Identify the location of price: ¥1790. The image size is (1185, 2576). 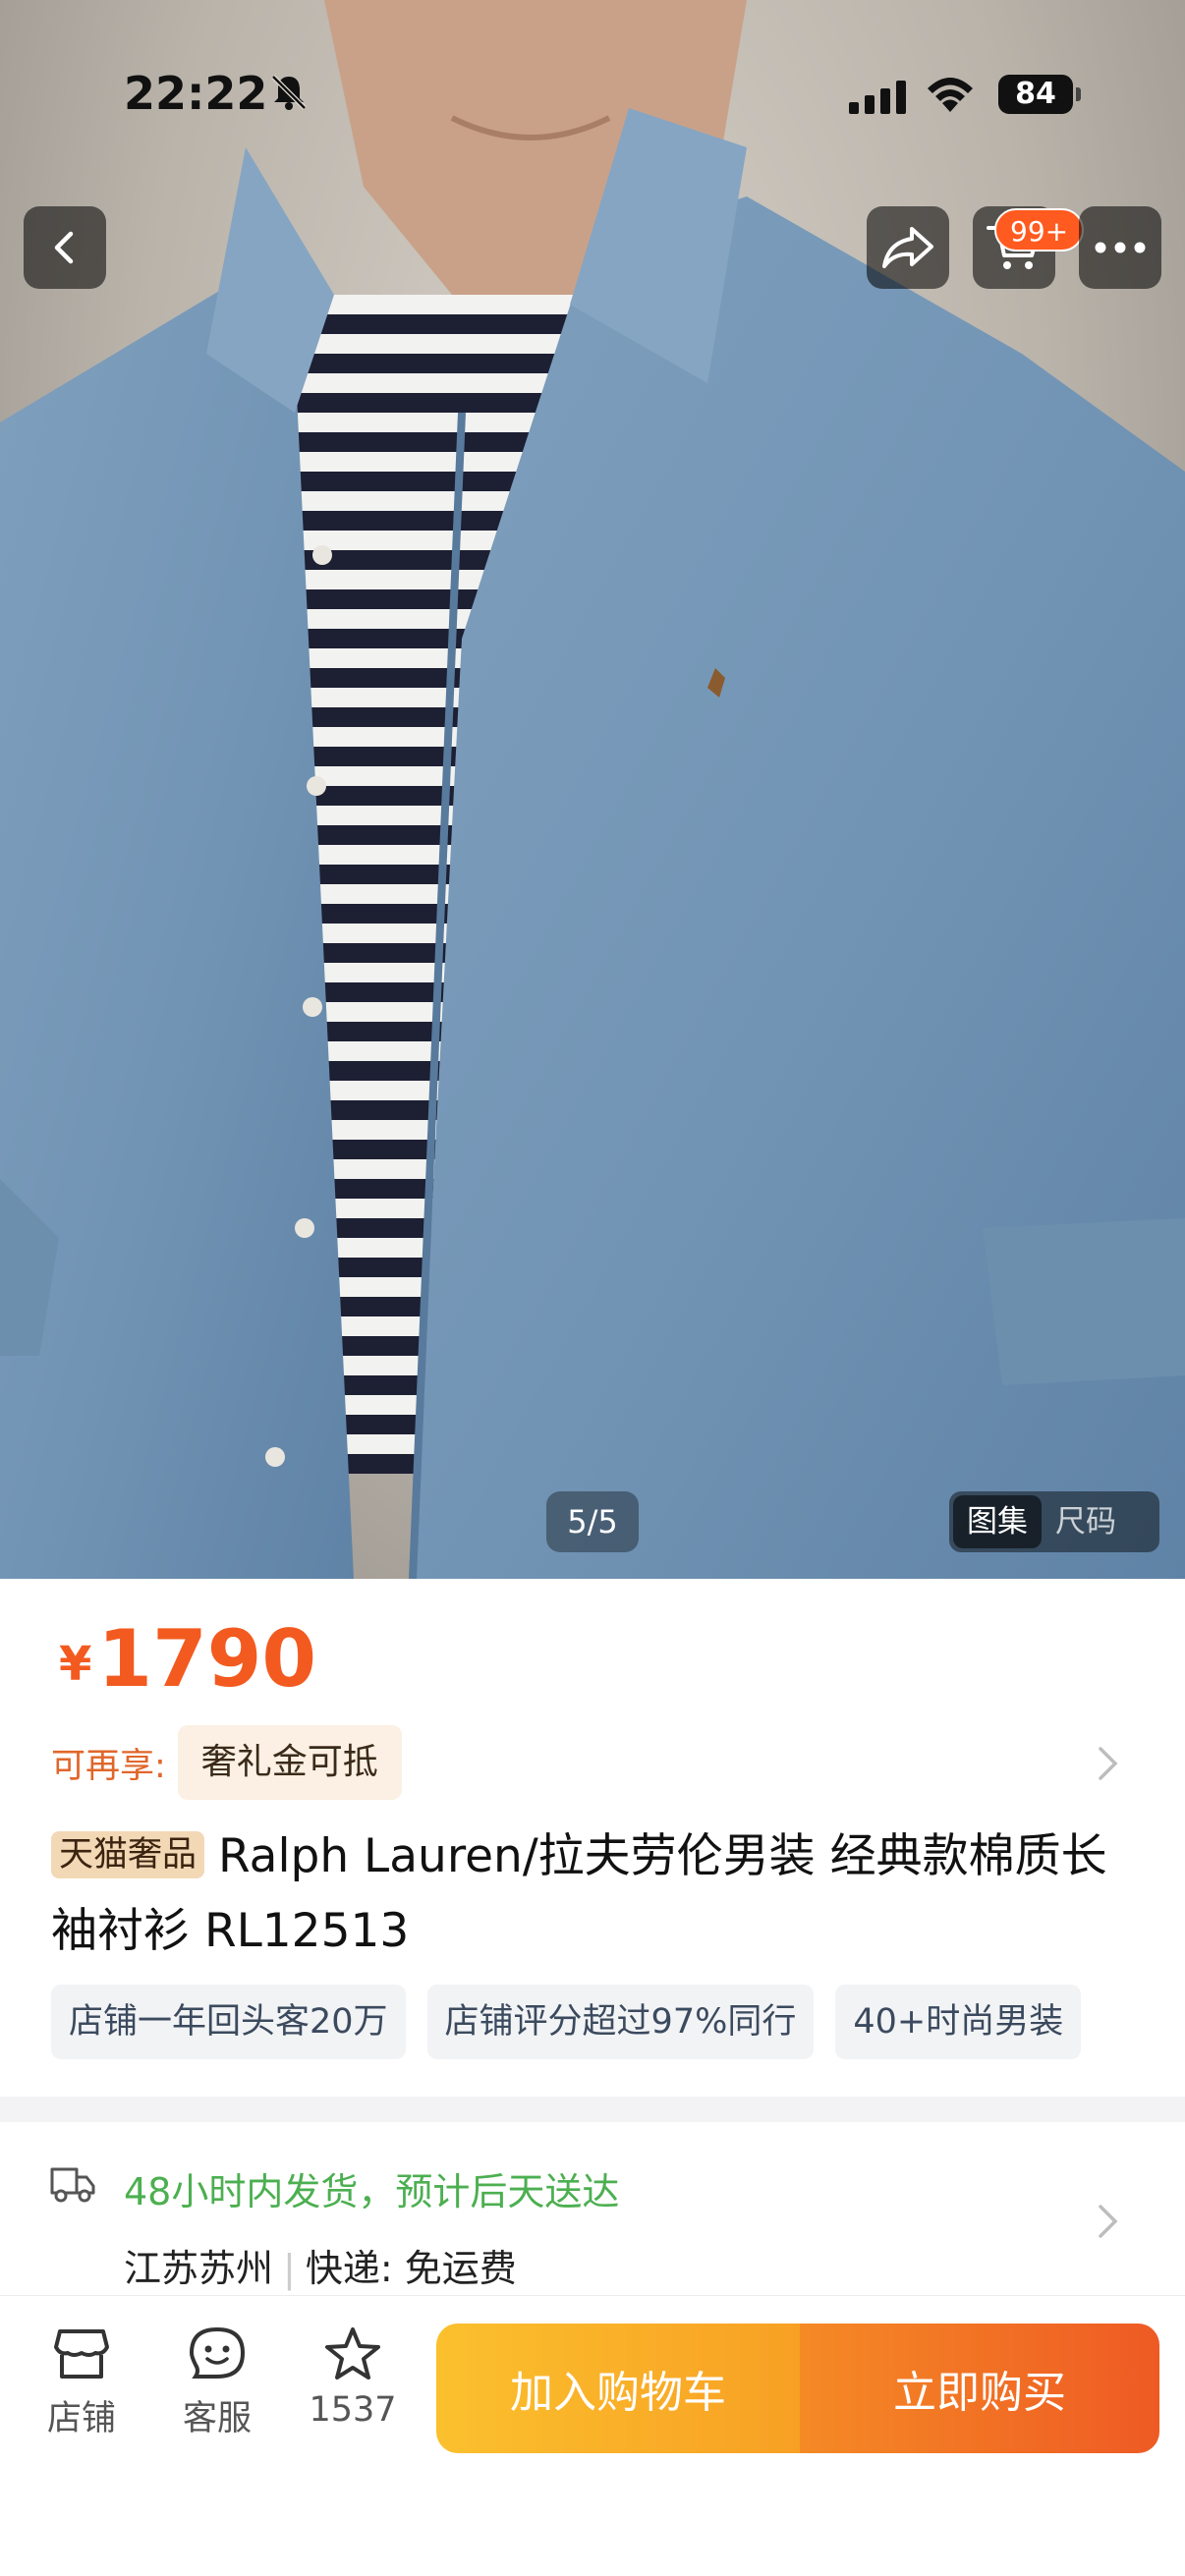
(187, 1659).